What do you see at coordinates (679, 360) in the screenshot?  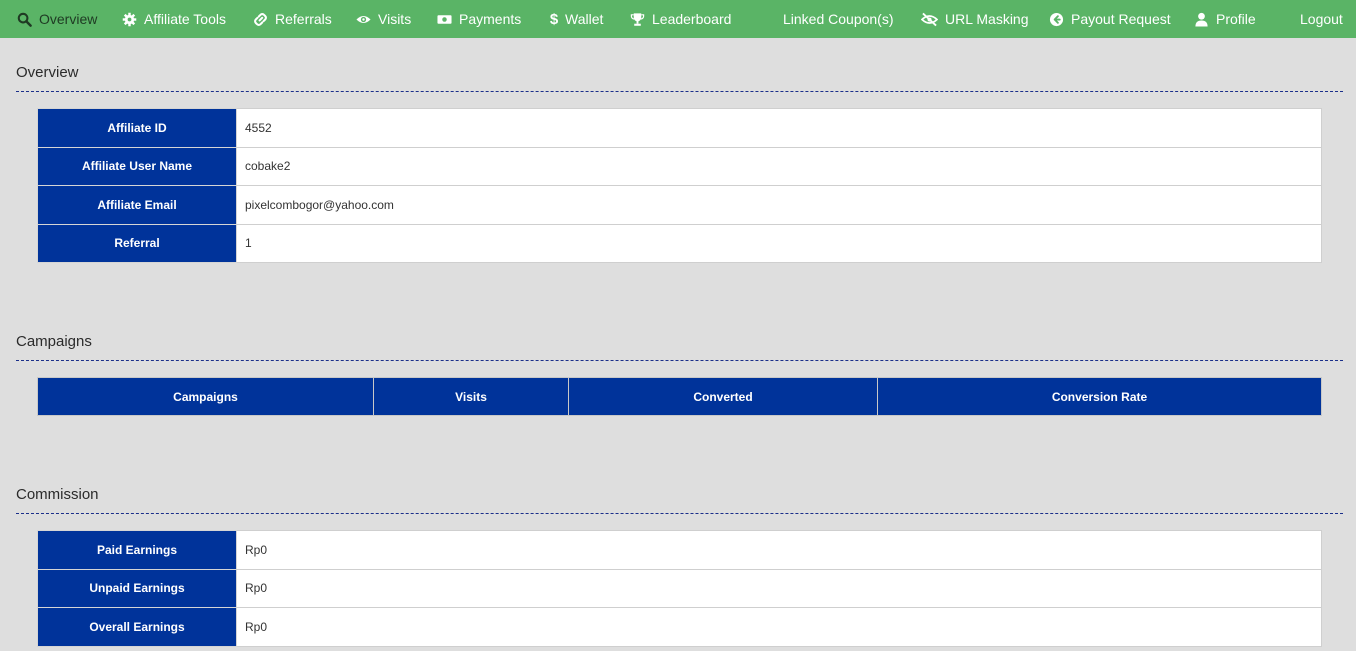 I see `campaigns-divider` at bounding box center [679, 360].